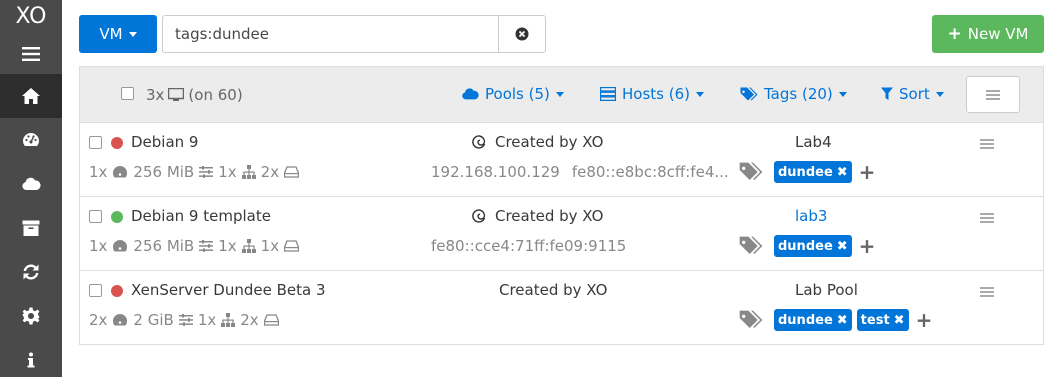 The width and height of the screenshot is (1058, 382). Describe the element at coordinates (127, 93) in the screenshot. I see `select-all-checkbox` at that location.